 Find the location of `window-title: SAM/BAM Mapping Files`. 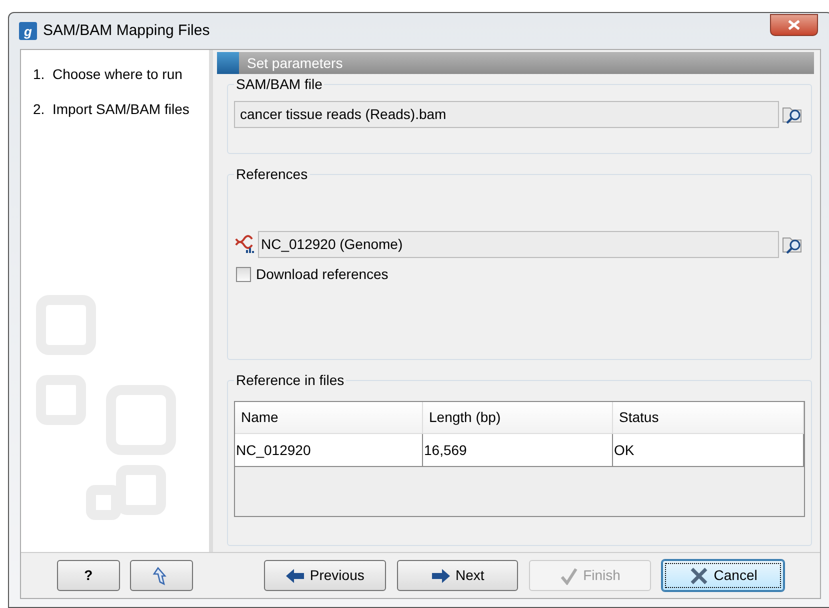

window-title: SAM/BAM Mapping Files is located at coordinates (126, 30).